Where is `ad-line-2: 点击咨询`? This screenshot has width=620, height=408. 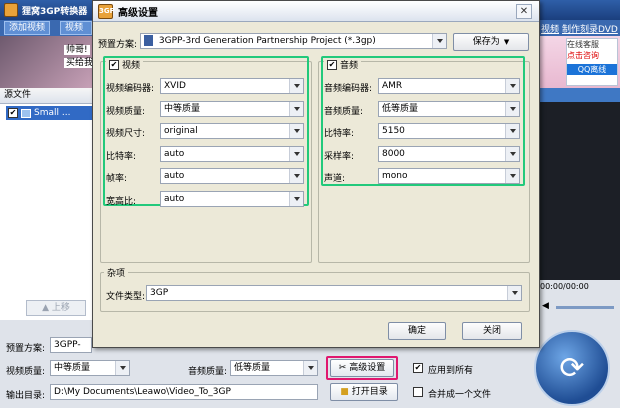
ad-line-2: 点击咨询 is located at coordinates (583, 55).